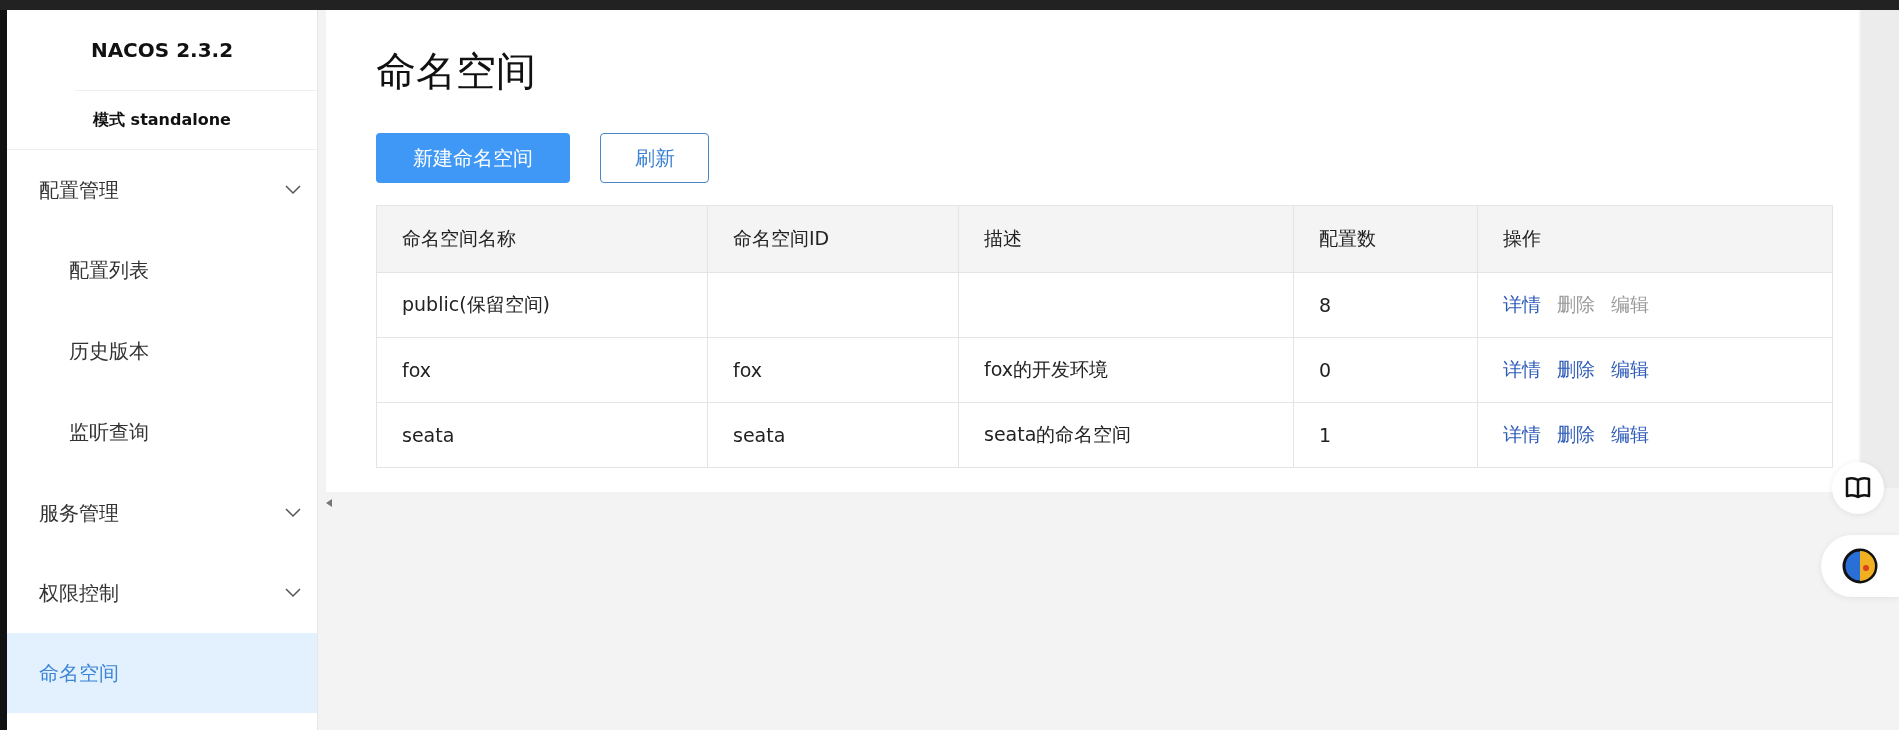 This screenshot has height=730, width=1899. I want to click on assistant-button, so click(1860, 566).